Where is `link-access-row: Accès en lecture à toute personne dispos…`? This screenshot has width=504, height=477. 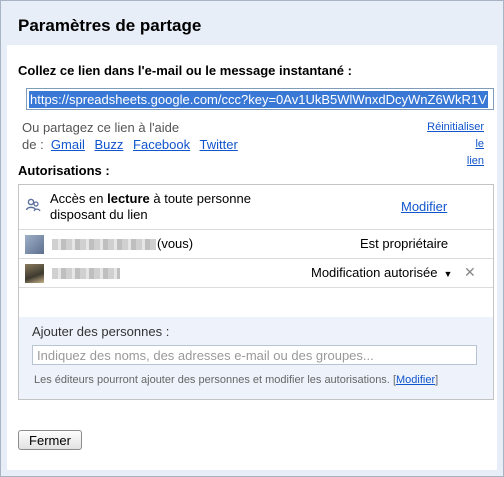
link-access-row: Accès en lecture à toute personne dispos… is located at coordinates (256, 207).